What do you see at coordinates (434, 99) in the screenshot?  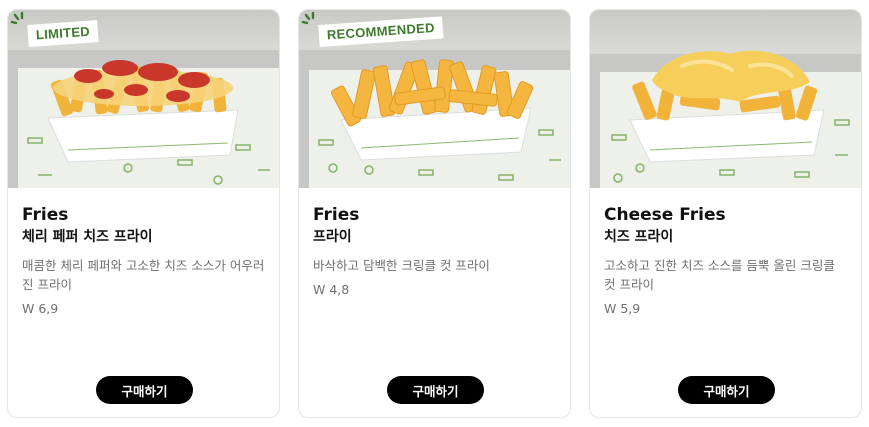 I see `product-photo: RECOMMENDED` at bounding box center [434, 99].